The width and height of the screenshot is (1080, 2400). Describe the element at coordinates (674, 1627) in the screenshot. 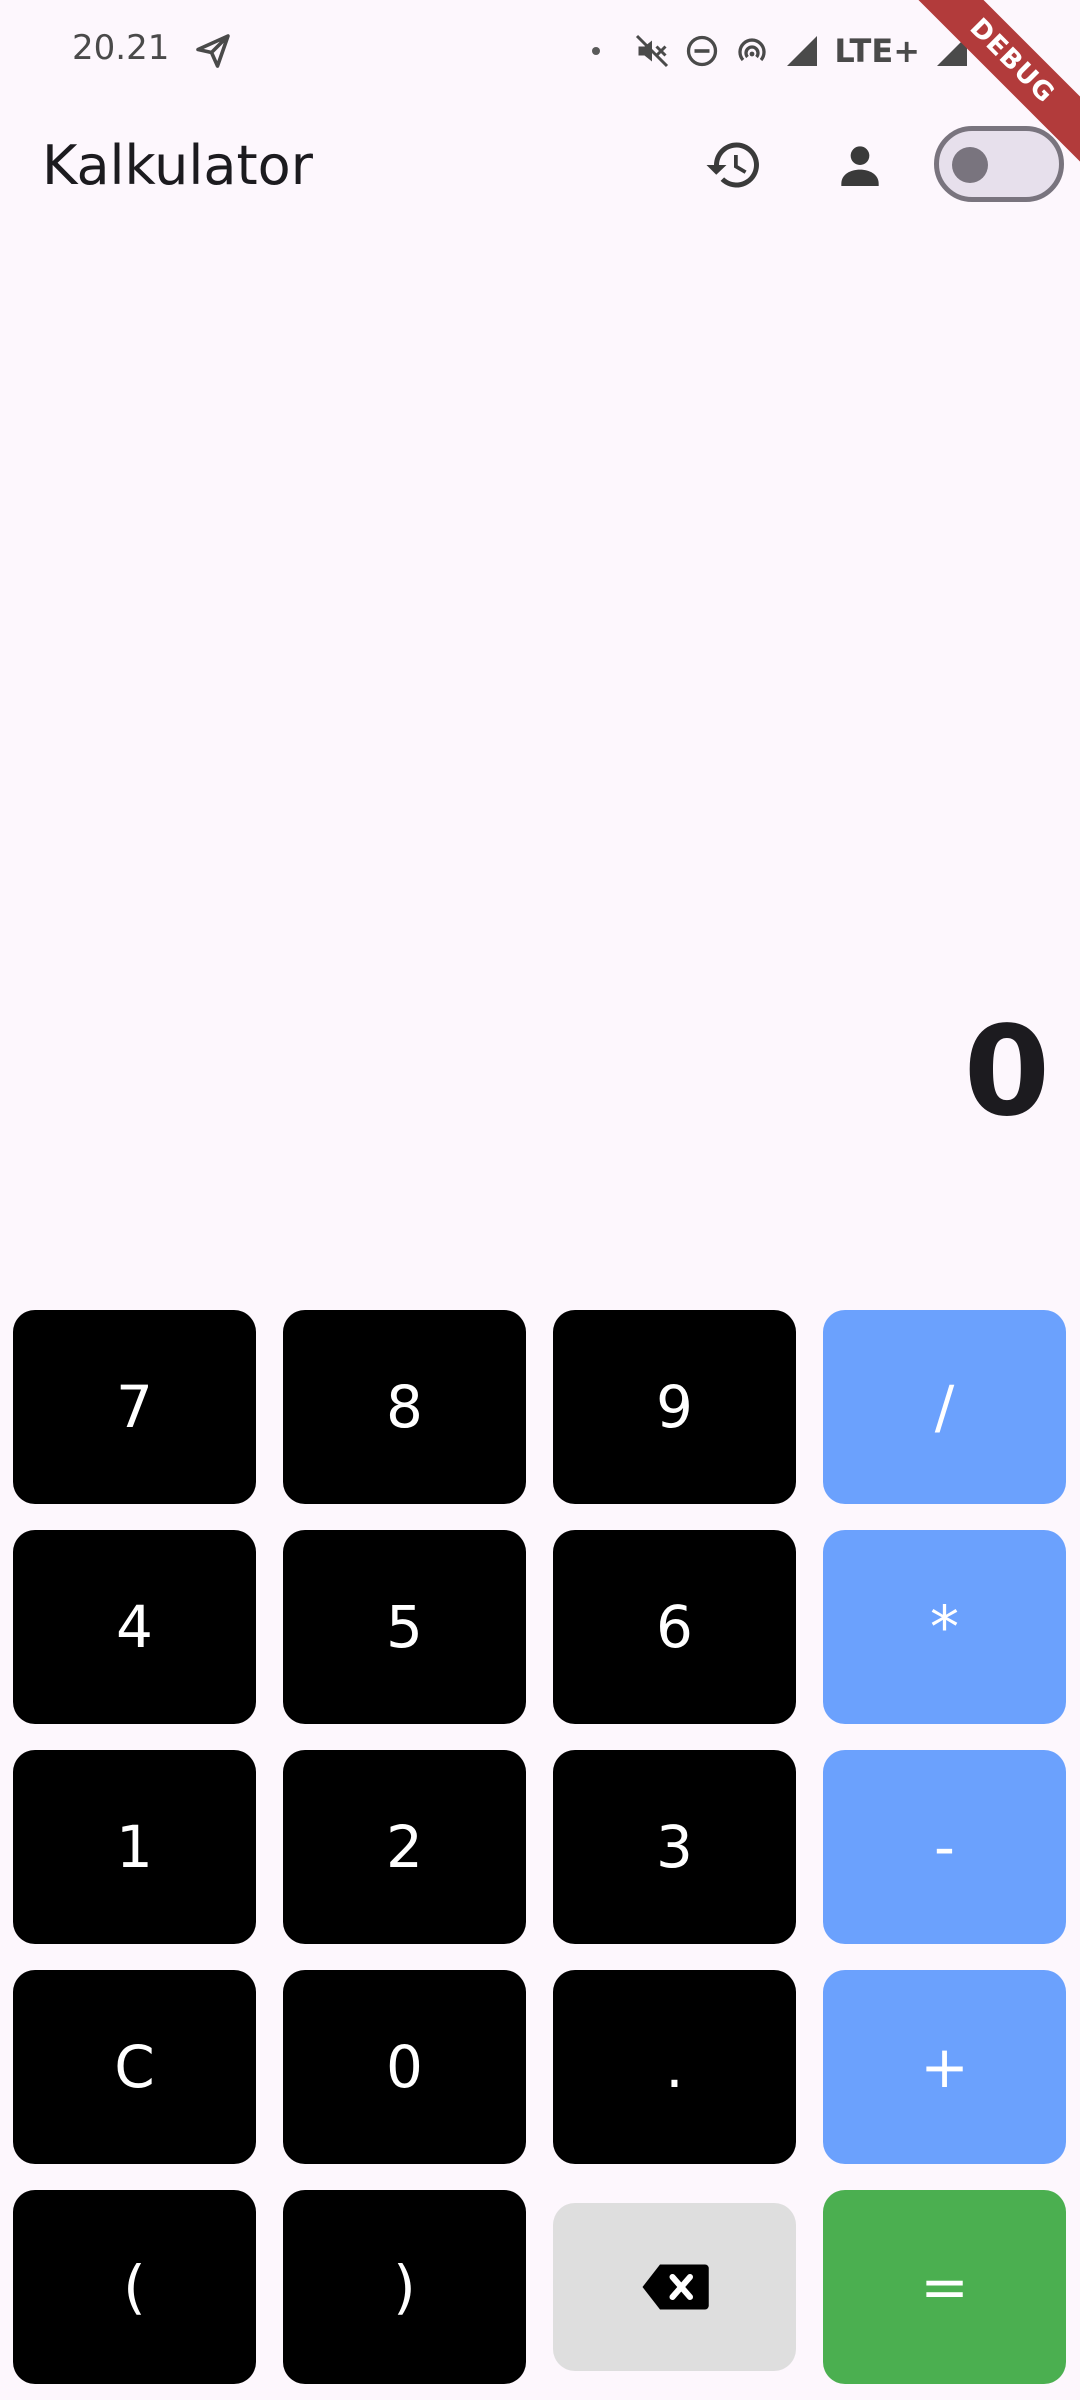

I see `key-6: 6` at that location.